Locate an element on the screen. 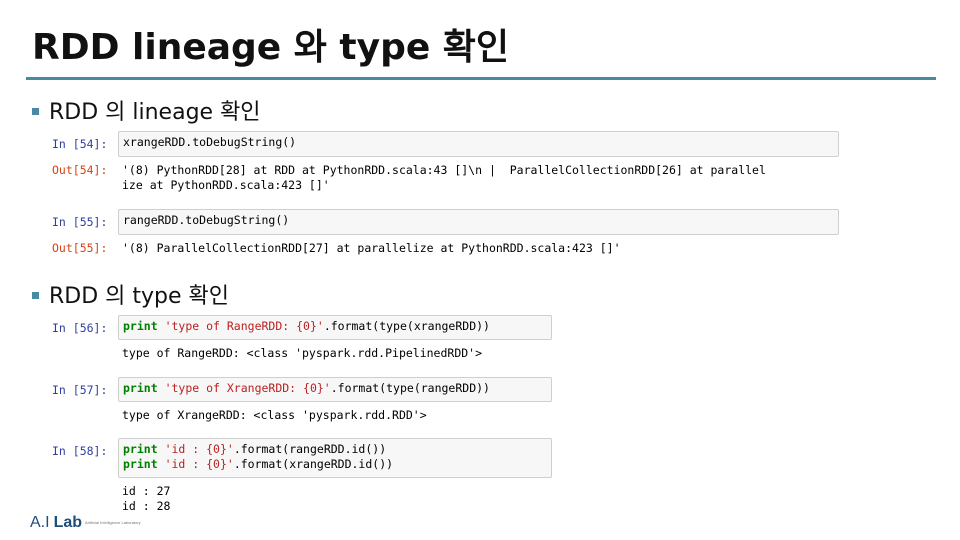  slide-title: RDD lineage 와 type 확인 is located at coordinates (271, 47).